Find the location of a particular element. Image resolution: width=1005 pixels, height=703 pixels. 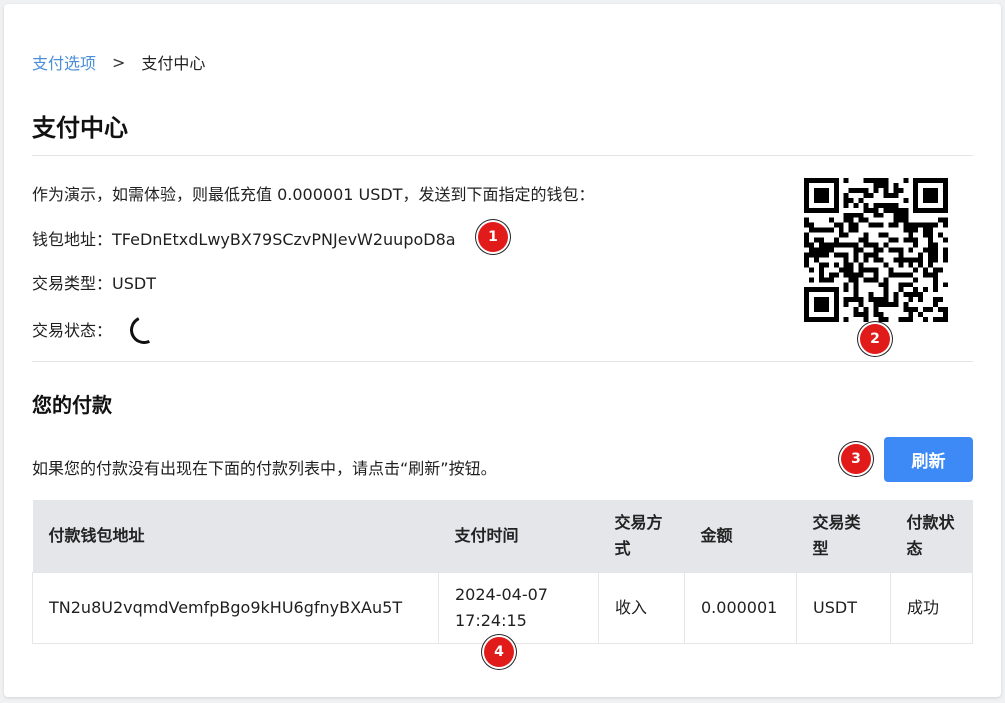

cell-payment-clock: 17:24:15 is located at coordinates (491, 620).